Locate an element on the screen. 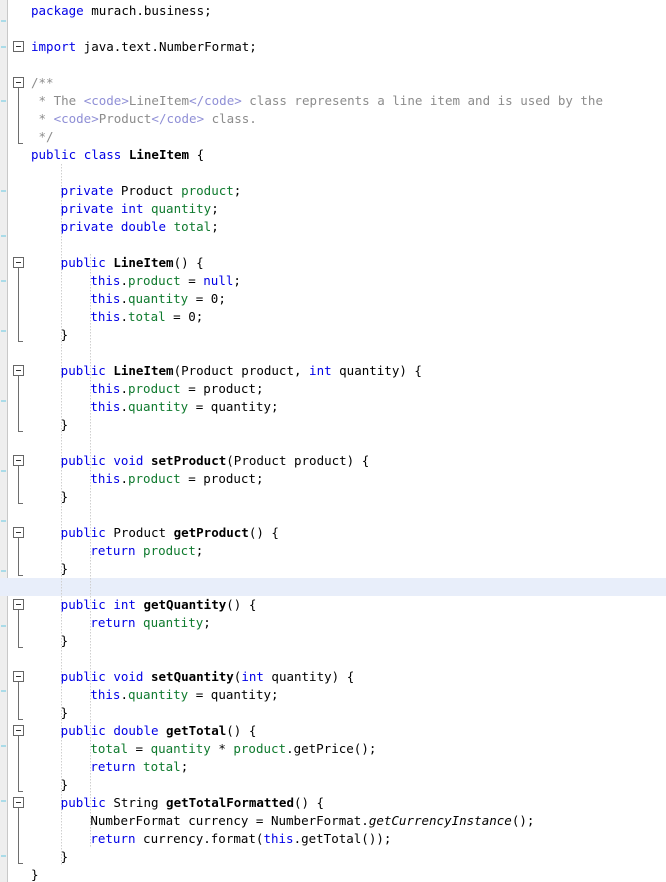 Image resolution: width=666 pixels, height=882 pixels. code-line: return quantity; is located at coordinates (150, 623).